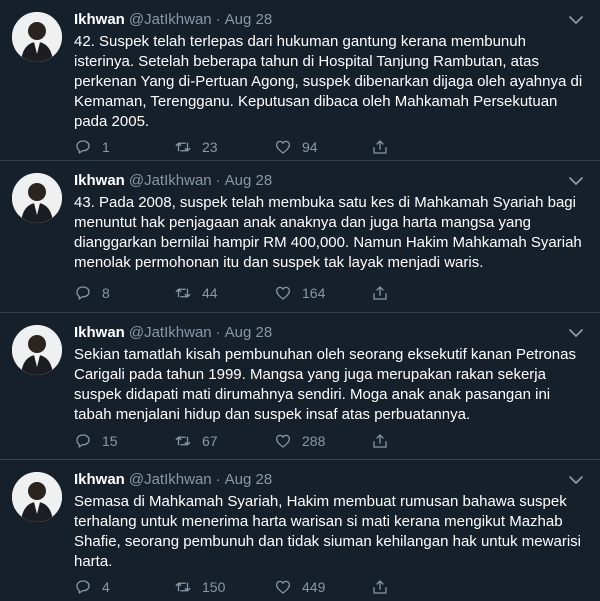 The image size is (600, 601). Describe the element at coordinates (299, 587) in the screenshot. I see `like-button: 449` at that location.